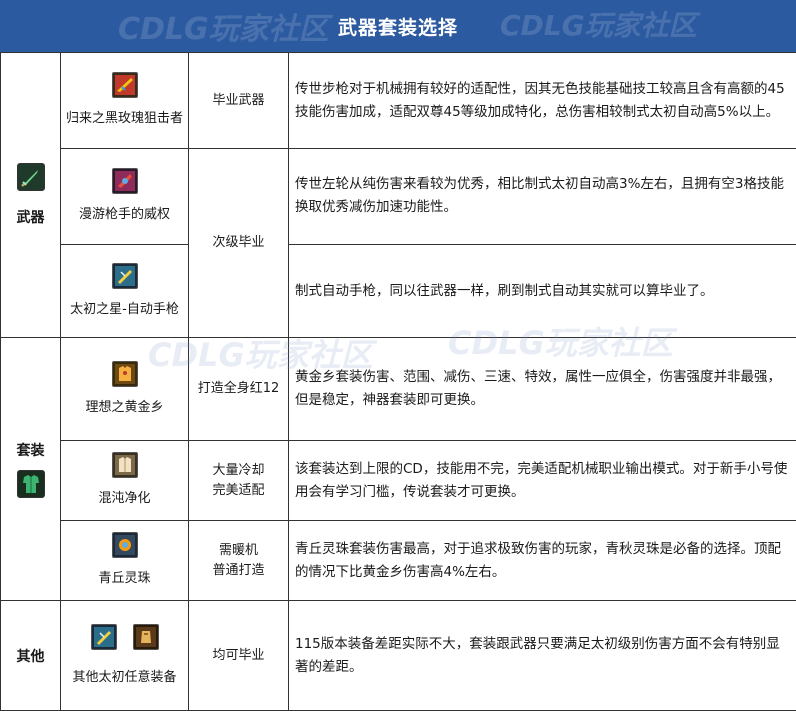  Describe the element at coordinates (124, 560) in the screenshot. I see `item-cell: 青丘灵珠` at that location.